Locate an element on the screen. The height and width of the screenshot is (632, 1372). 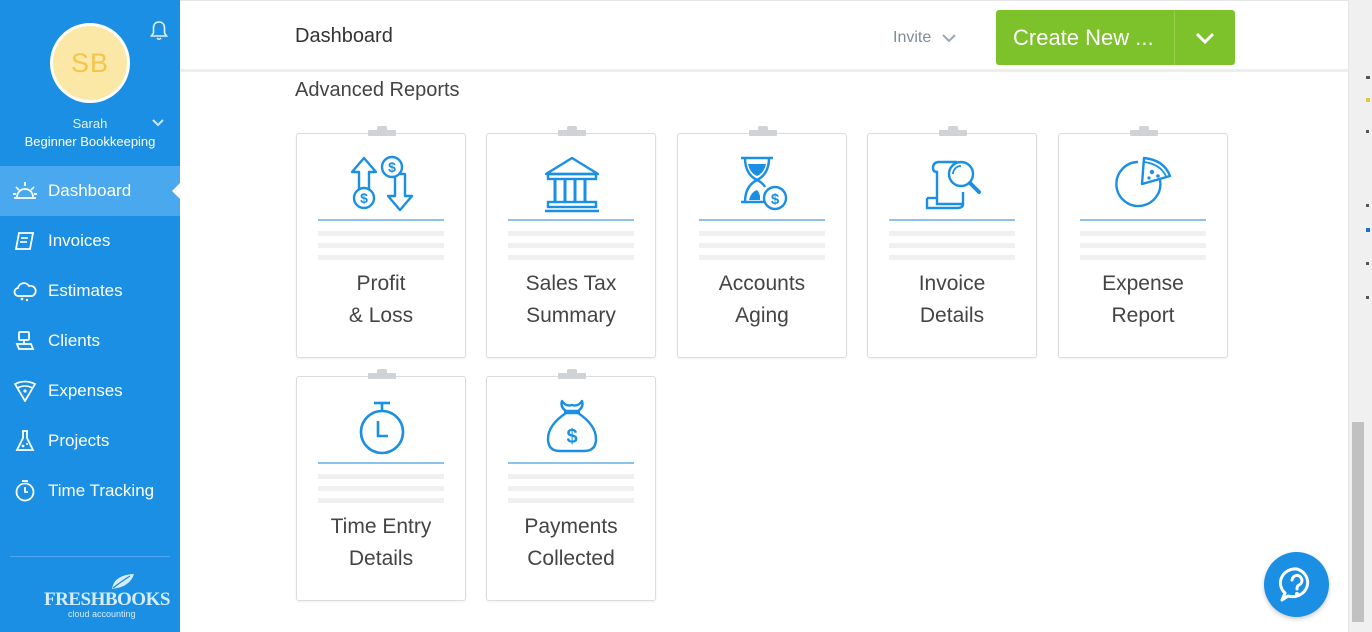
sidebar-item-label: Invoices is located at coordinates (79, 240).